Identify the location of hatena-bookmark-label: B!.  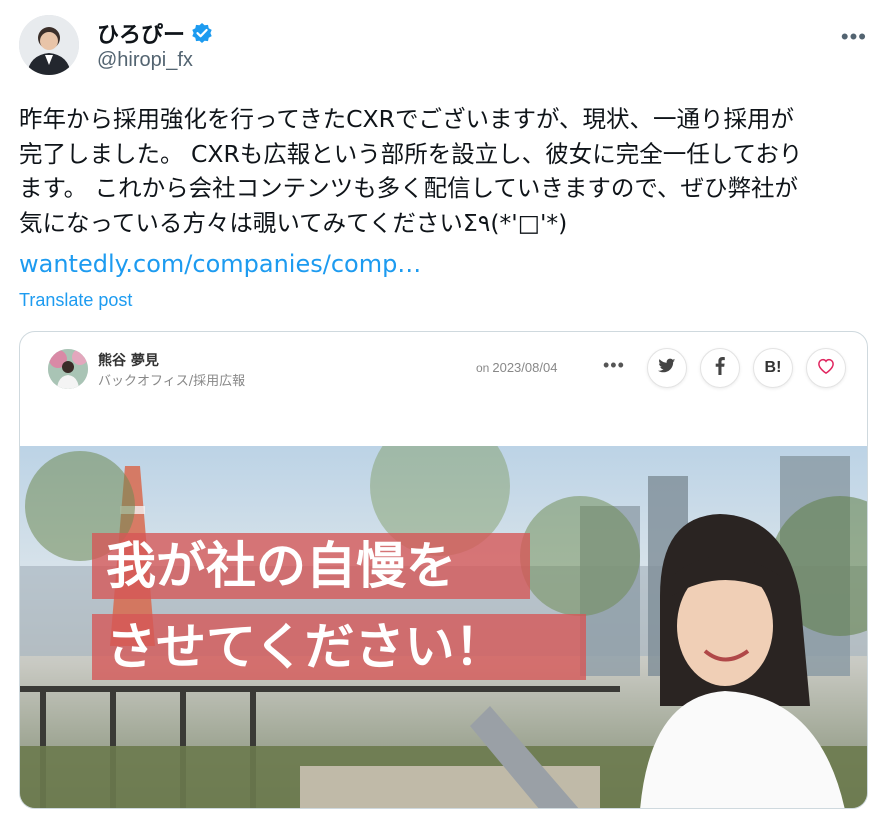
(773, 367).